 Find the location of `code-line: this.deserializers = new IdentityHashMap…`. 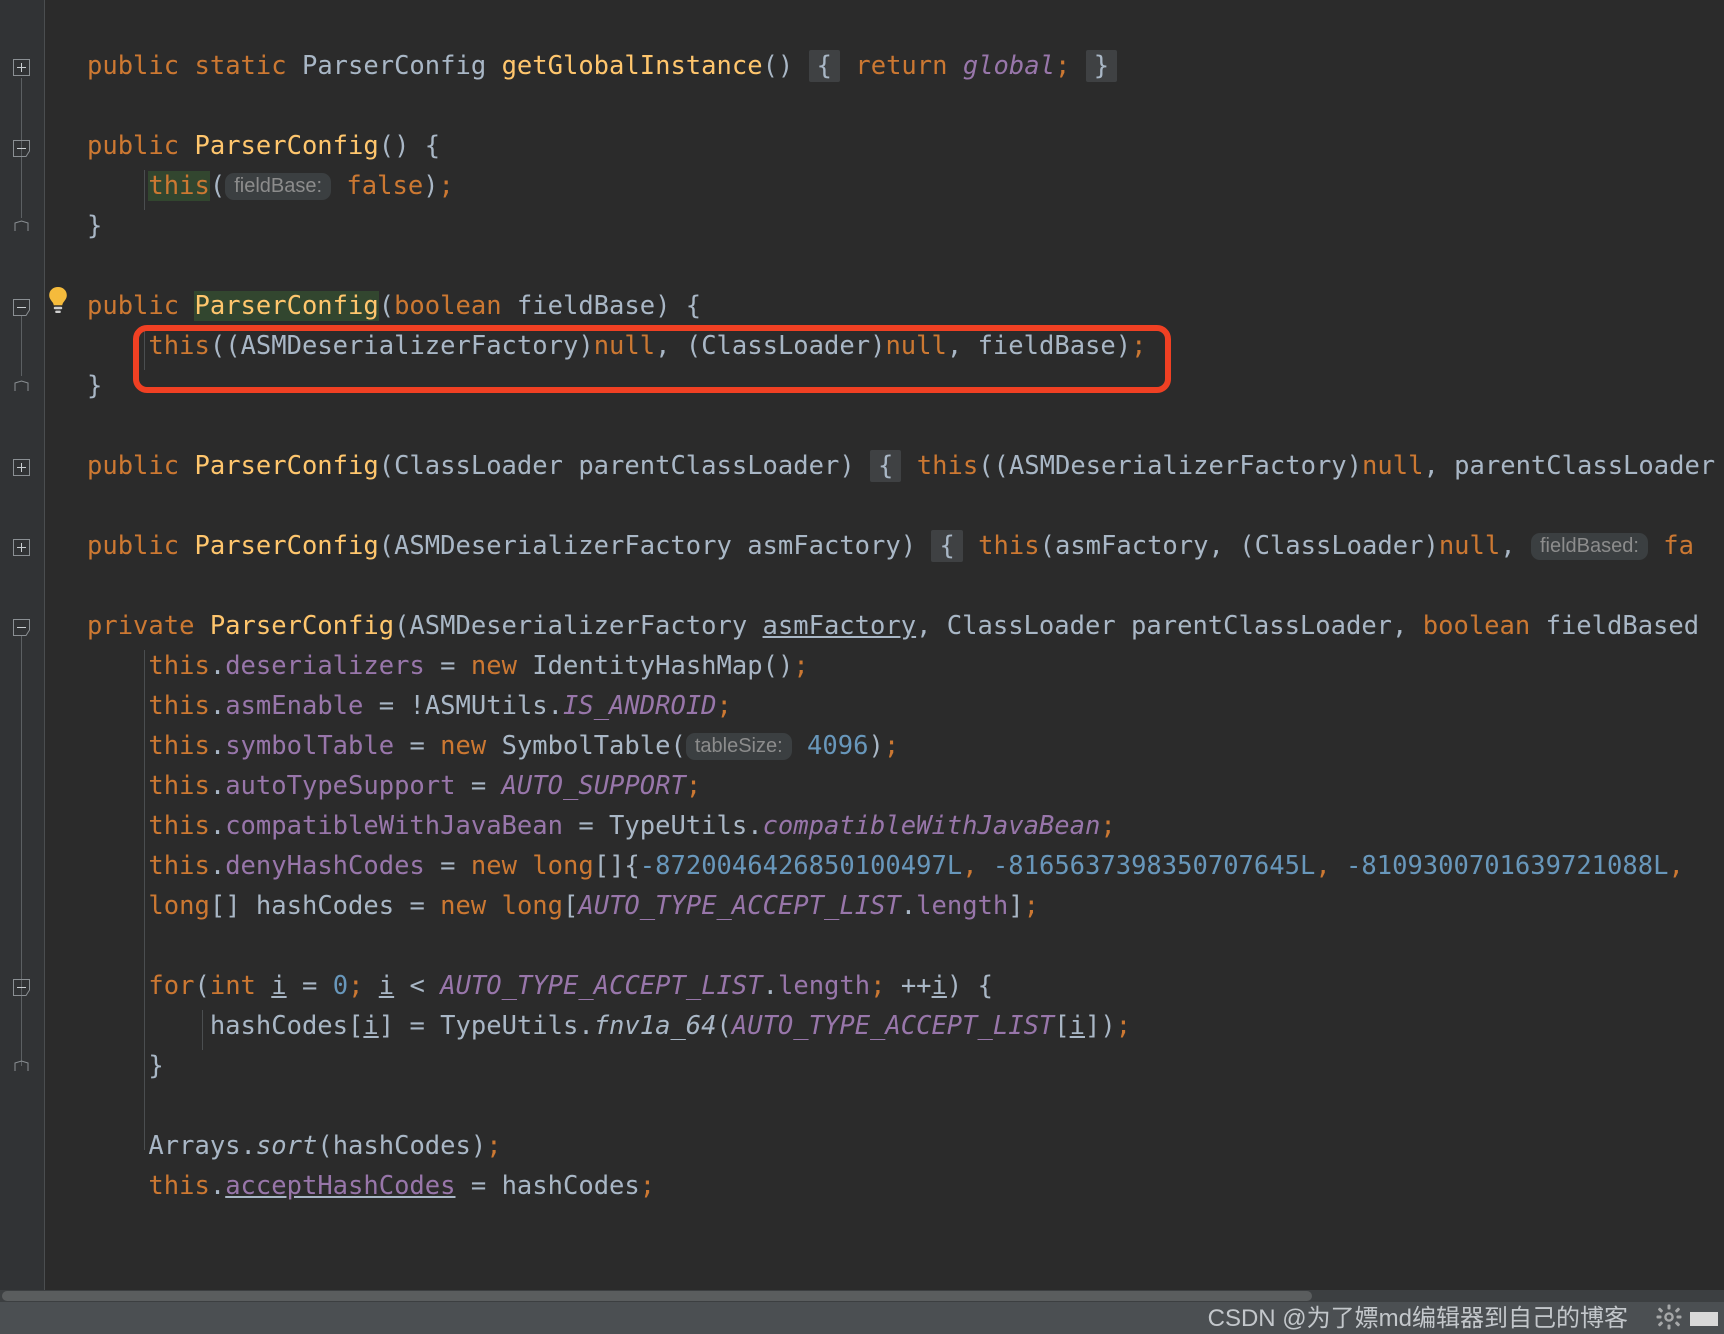

code-line: this.deserializers = new IdentityHashMap… is located at coordinates (447, 666).